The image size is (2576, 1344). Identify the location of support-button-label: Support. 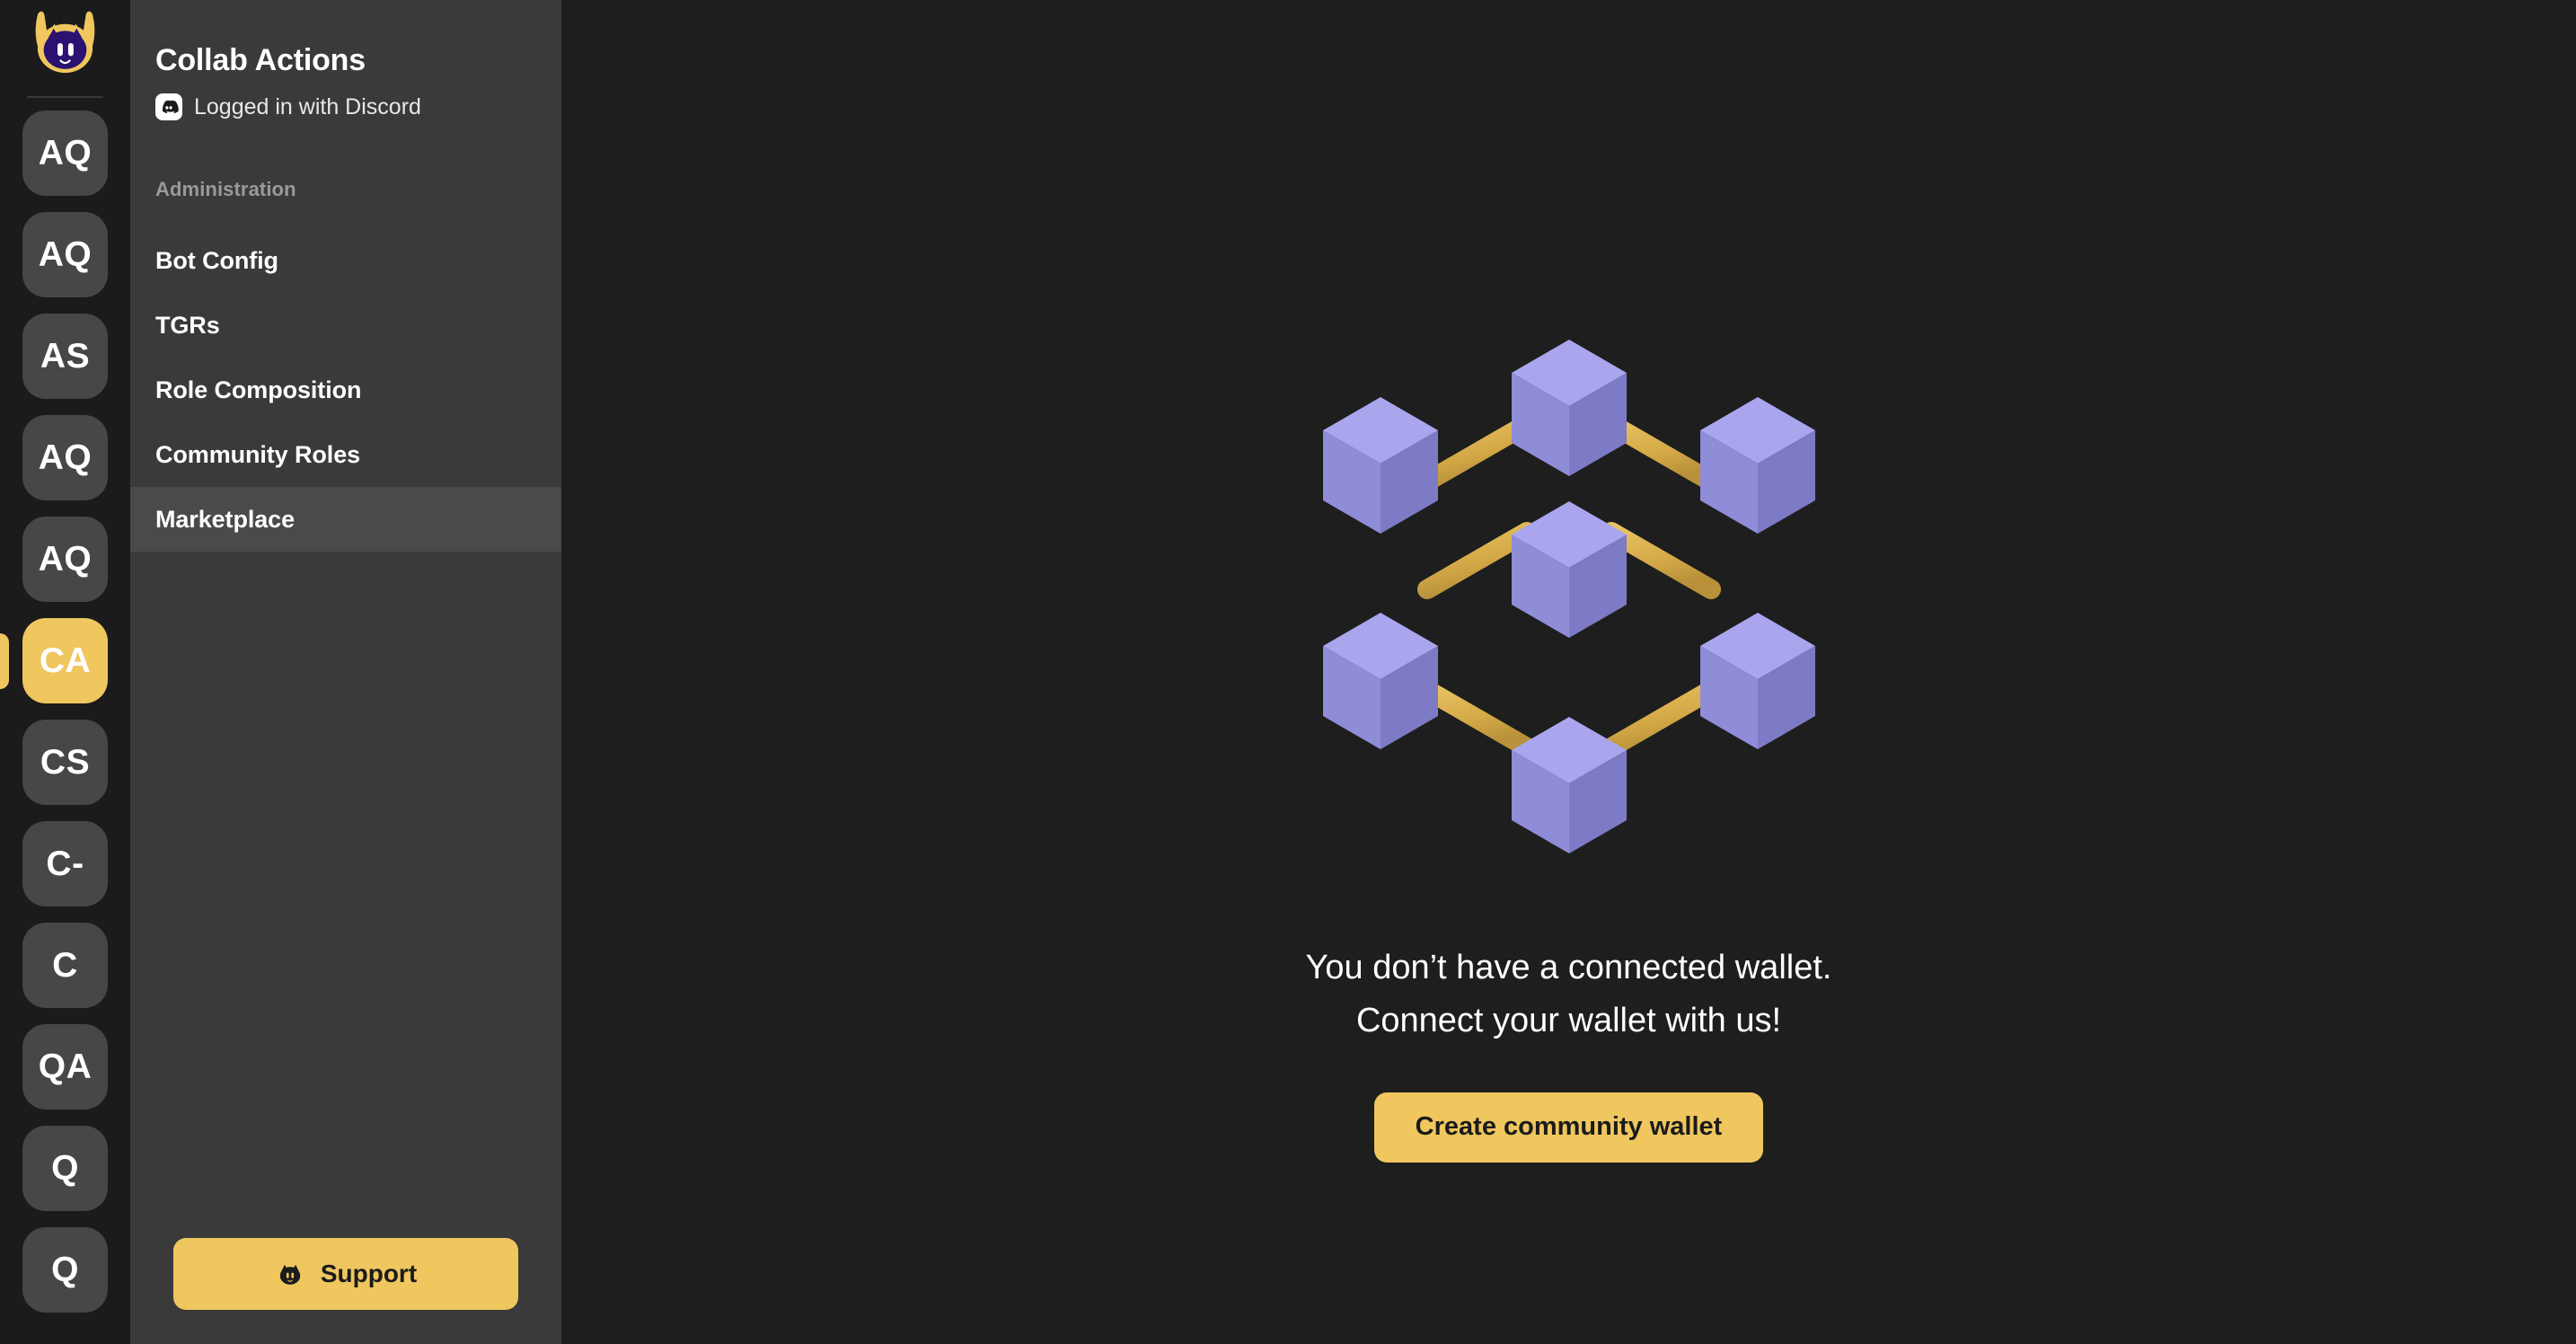
(369, 1273).